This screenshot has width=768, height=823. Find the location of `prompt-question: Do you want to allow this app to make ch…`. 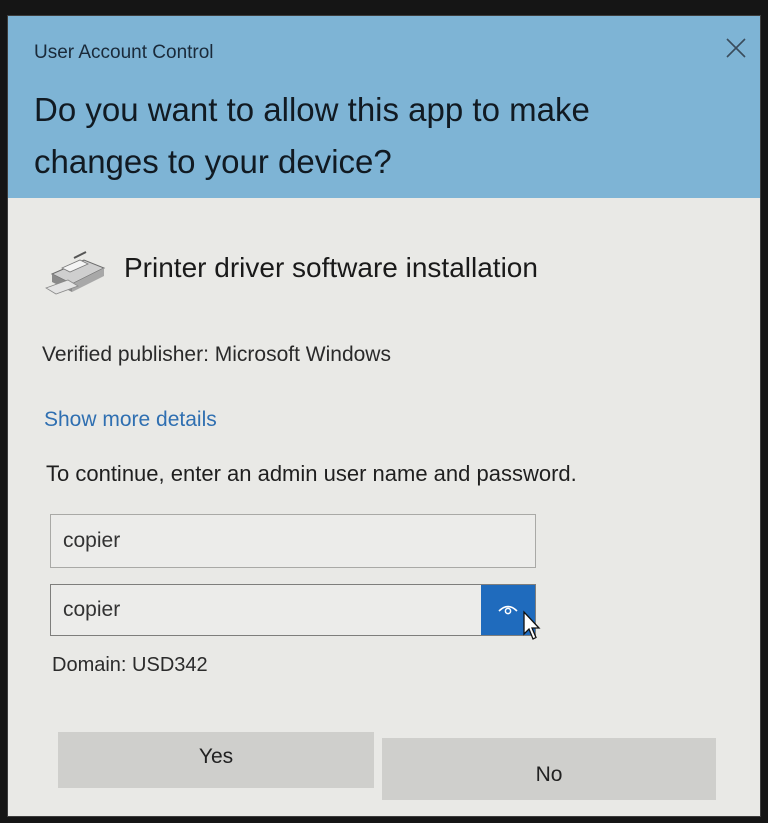

prompt-question: Do you want to allow this app to make ch… is located at coordinates (312, 135).